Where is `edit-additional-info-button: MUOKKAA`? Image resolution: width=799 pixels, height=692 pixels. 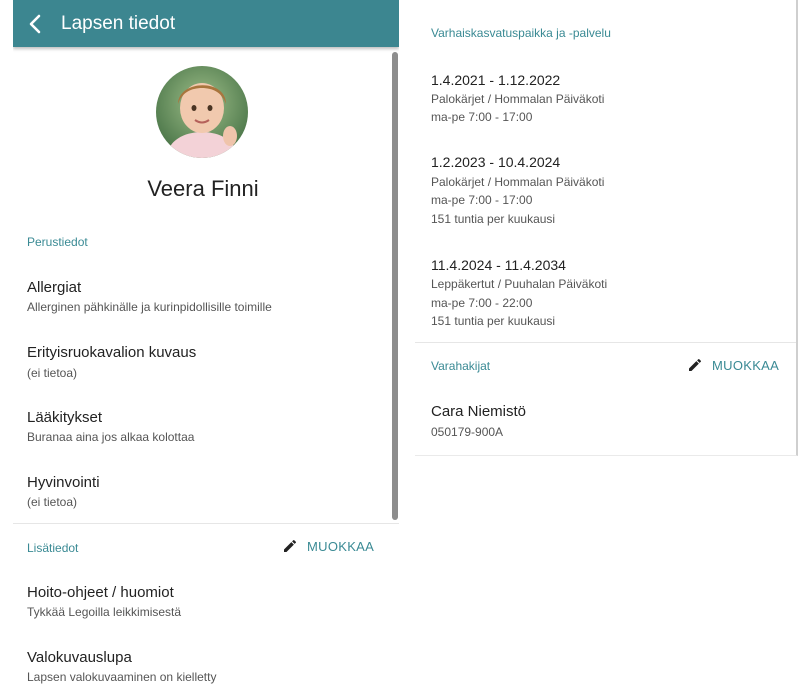
edit-additional-info-button: MUOKKAA is located at coordinates (328, 546).